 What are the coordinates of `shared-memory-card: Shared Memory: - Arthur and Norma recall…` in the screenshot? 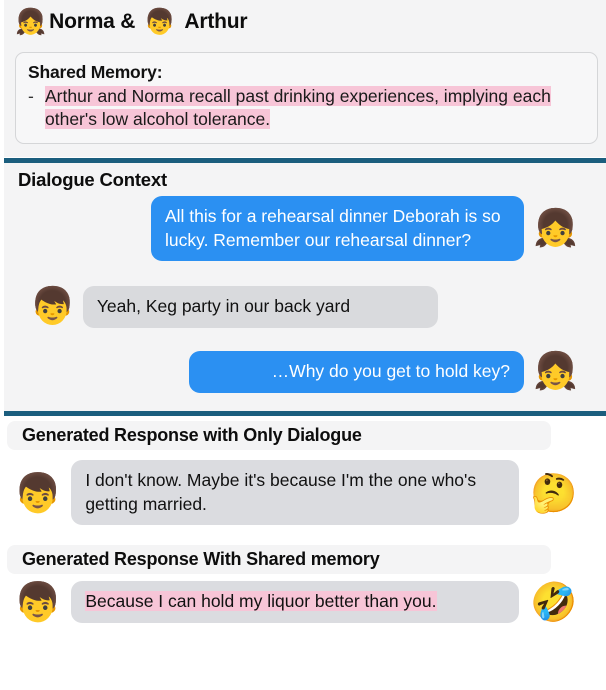 It's located at (306, 98).